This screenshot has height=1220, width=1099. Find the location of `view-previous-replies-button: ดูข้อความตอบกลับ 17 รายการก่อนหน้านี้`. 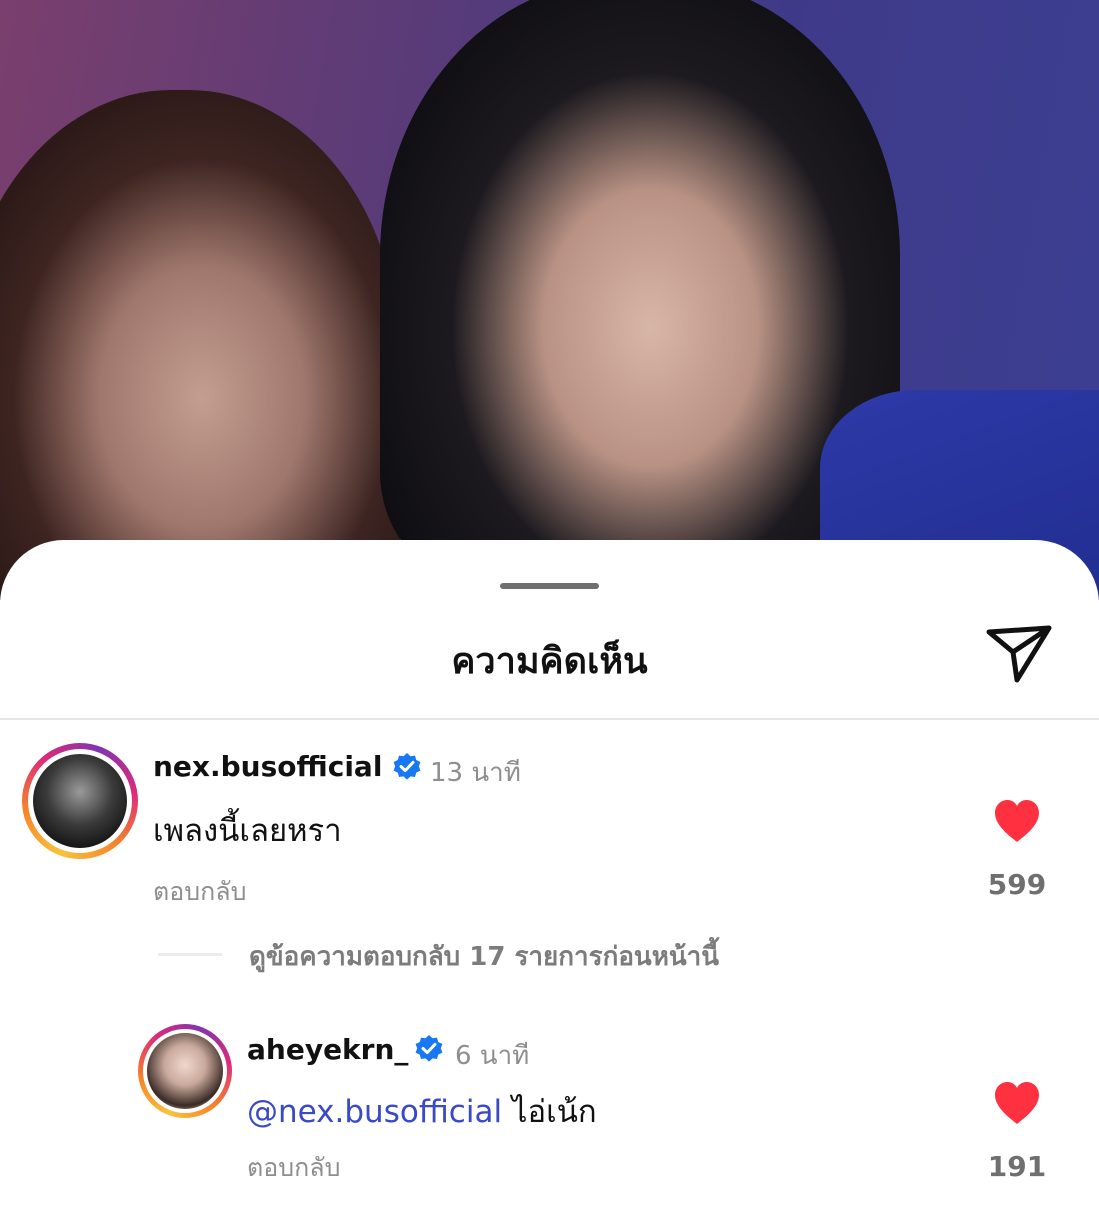

view-previous-replies-button: ดูข้อความตอบกลับ 17 รายการก่อนหน้านี้ is located at coordinates (484, 956).